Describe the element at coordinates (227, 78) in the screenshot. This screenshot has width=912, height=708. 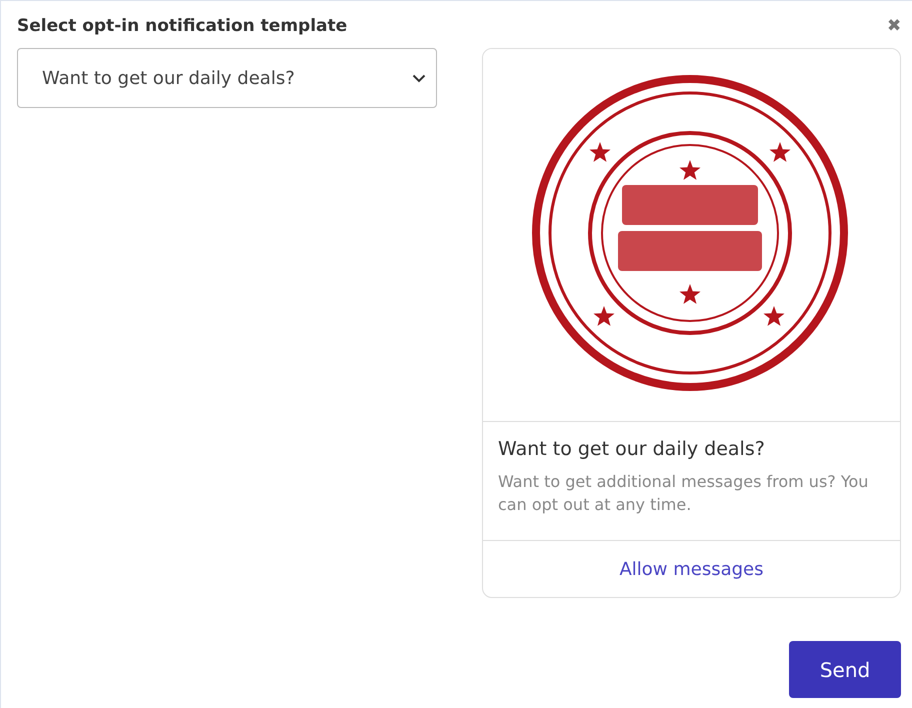
I see `template-dropdown: Want to get our daily deals?` at that location.